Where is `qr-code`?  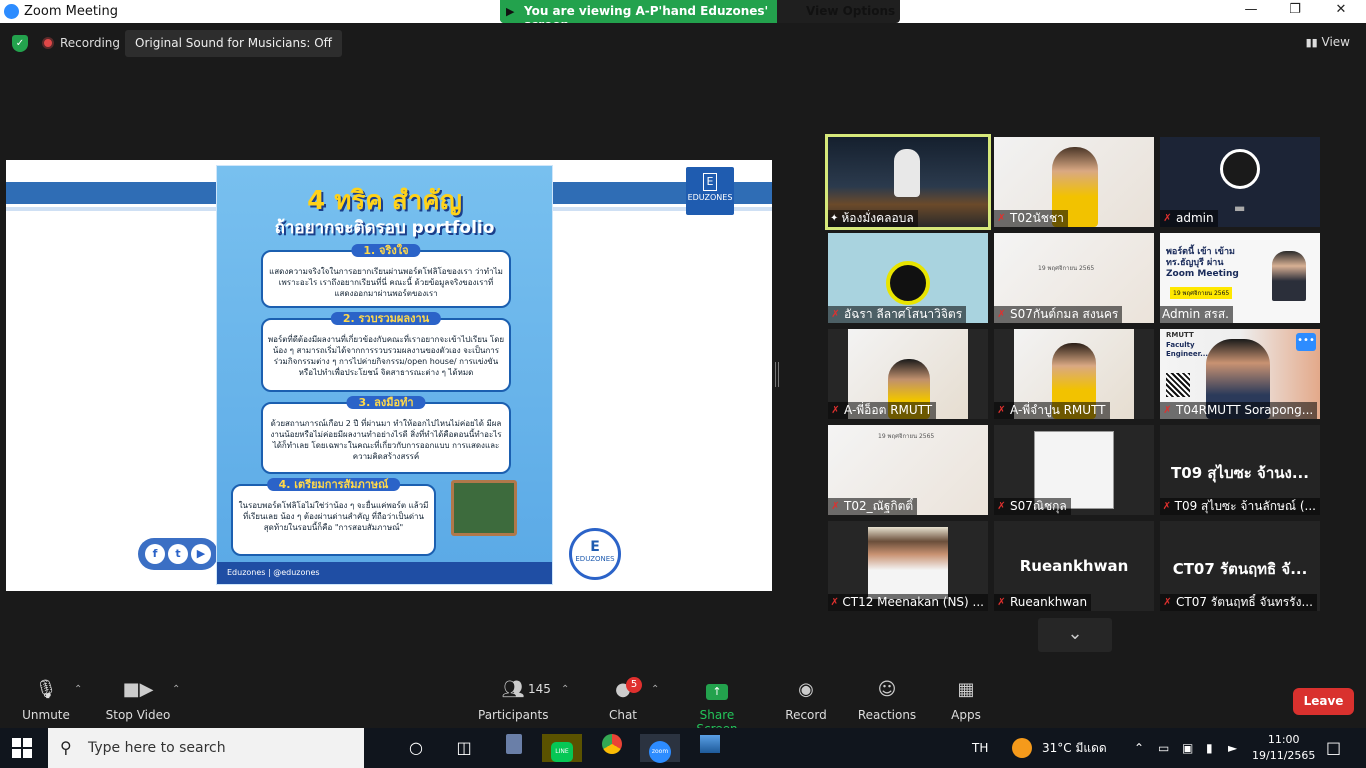
qr-code is located at coordinates (1178, 385).